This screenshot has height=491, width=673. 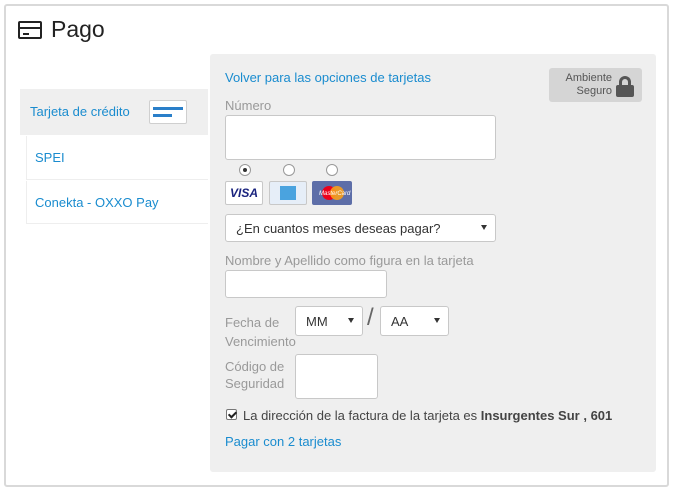 I want to click on installments-select: ¿En cuantos meses deseas pagar?, so click(x=360, y=228).